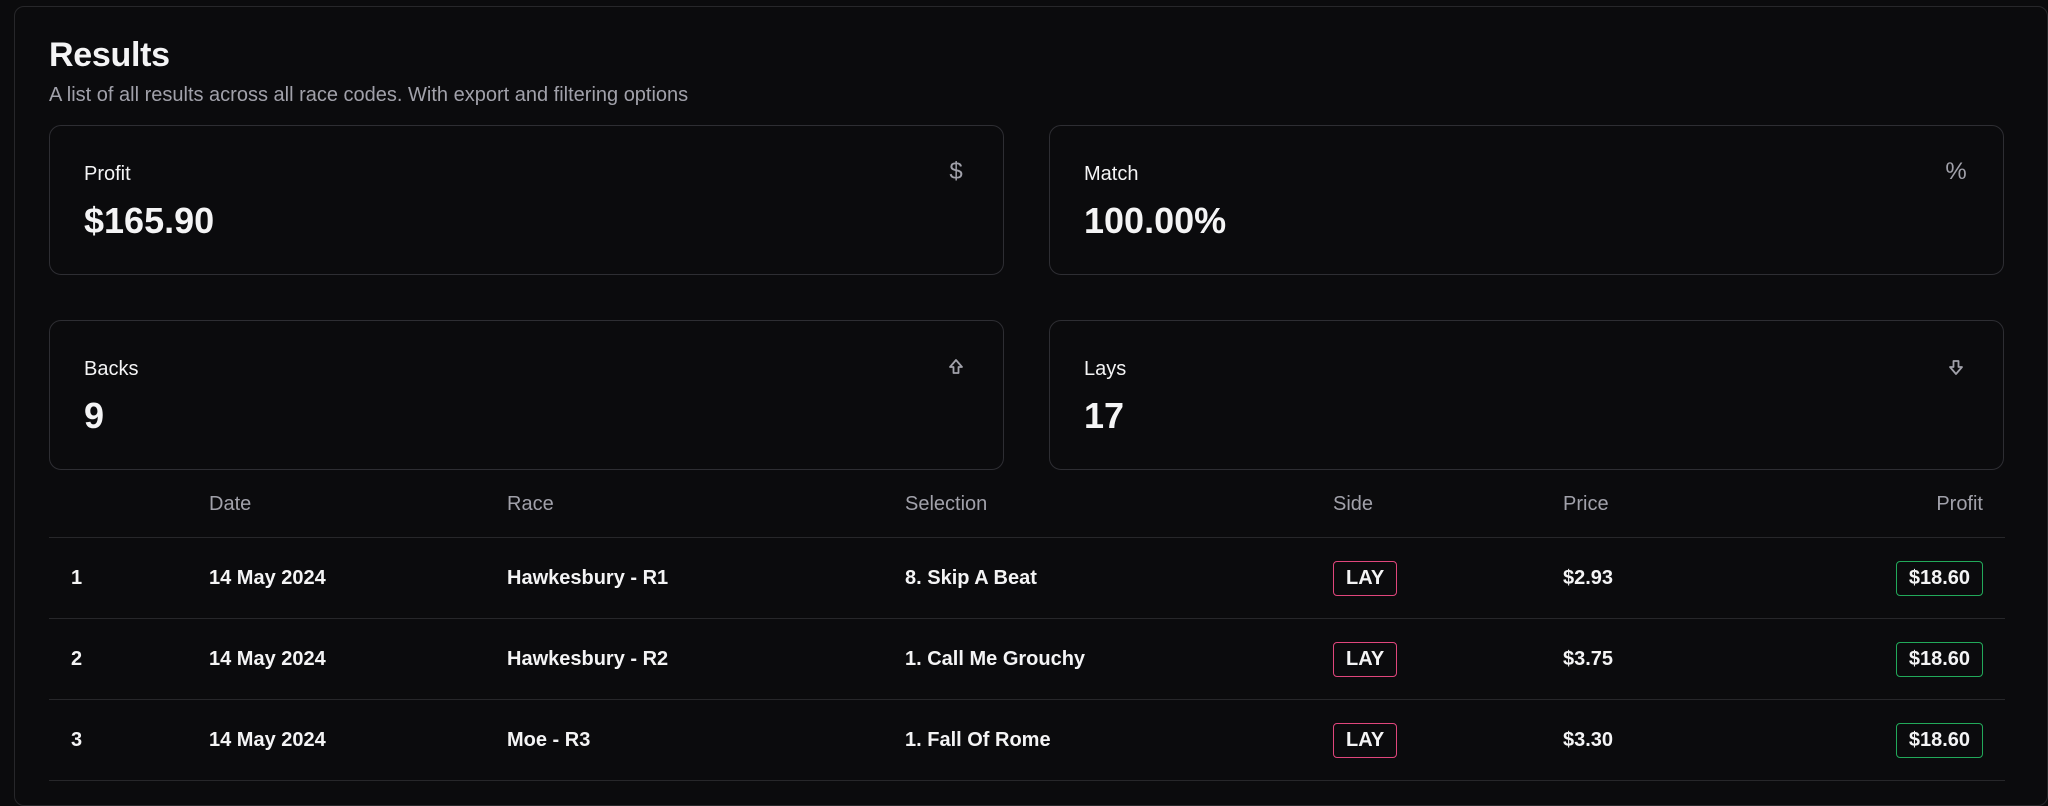 The image size is (2048, 806). I want to click on cell-index: 3, so click(77, 740).